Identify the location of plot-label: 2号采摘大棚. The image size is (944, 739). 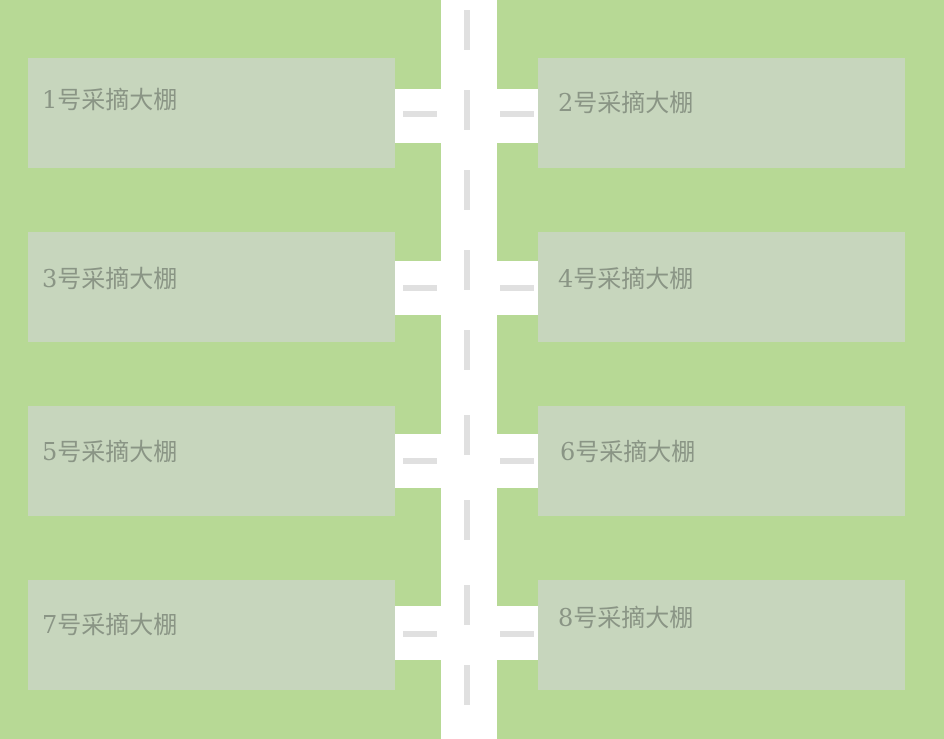
(626, 103).